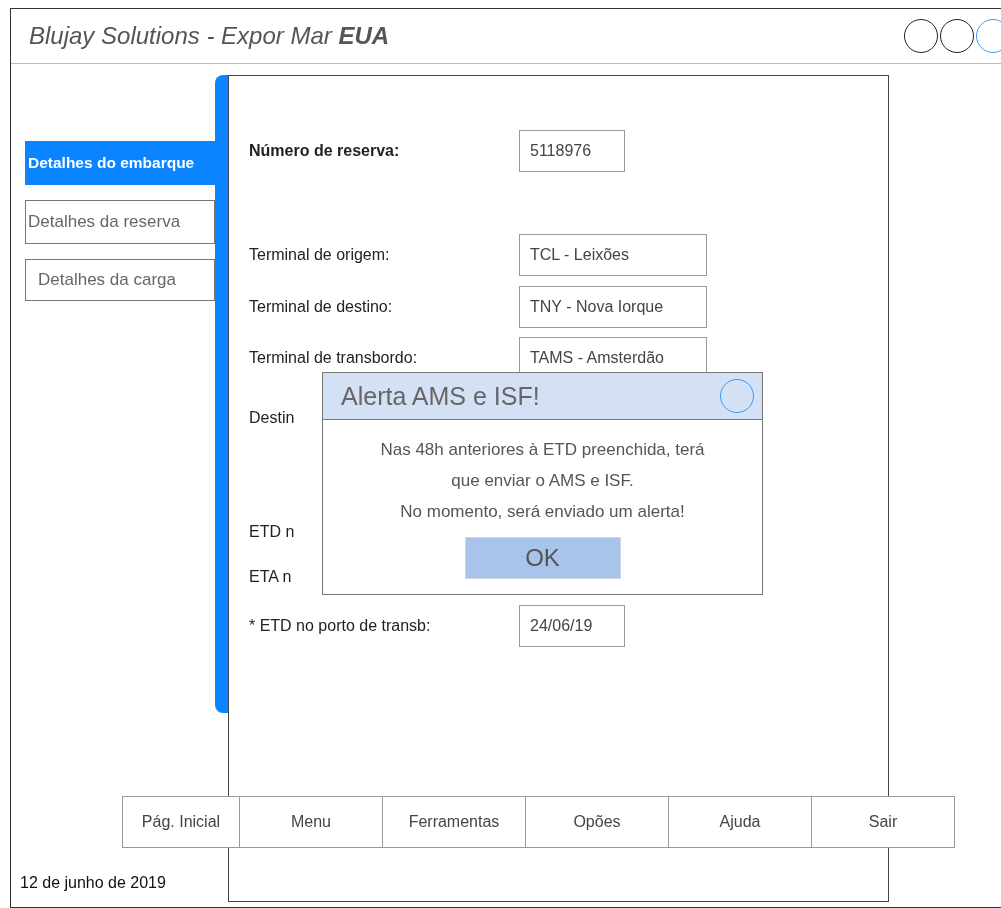  I want to click on dialog-message: No momento, será enviado um alerta!, so click(542, 512).